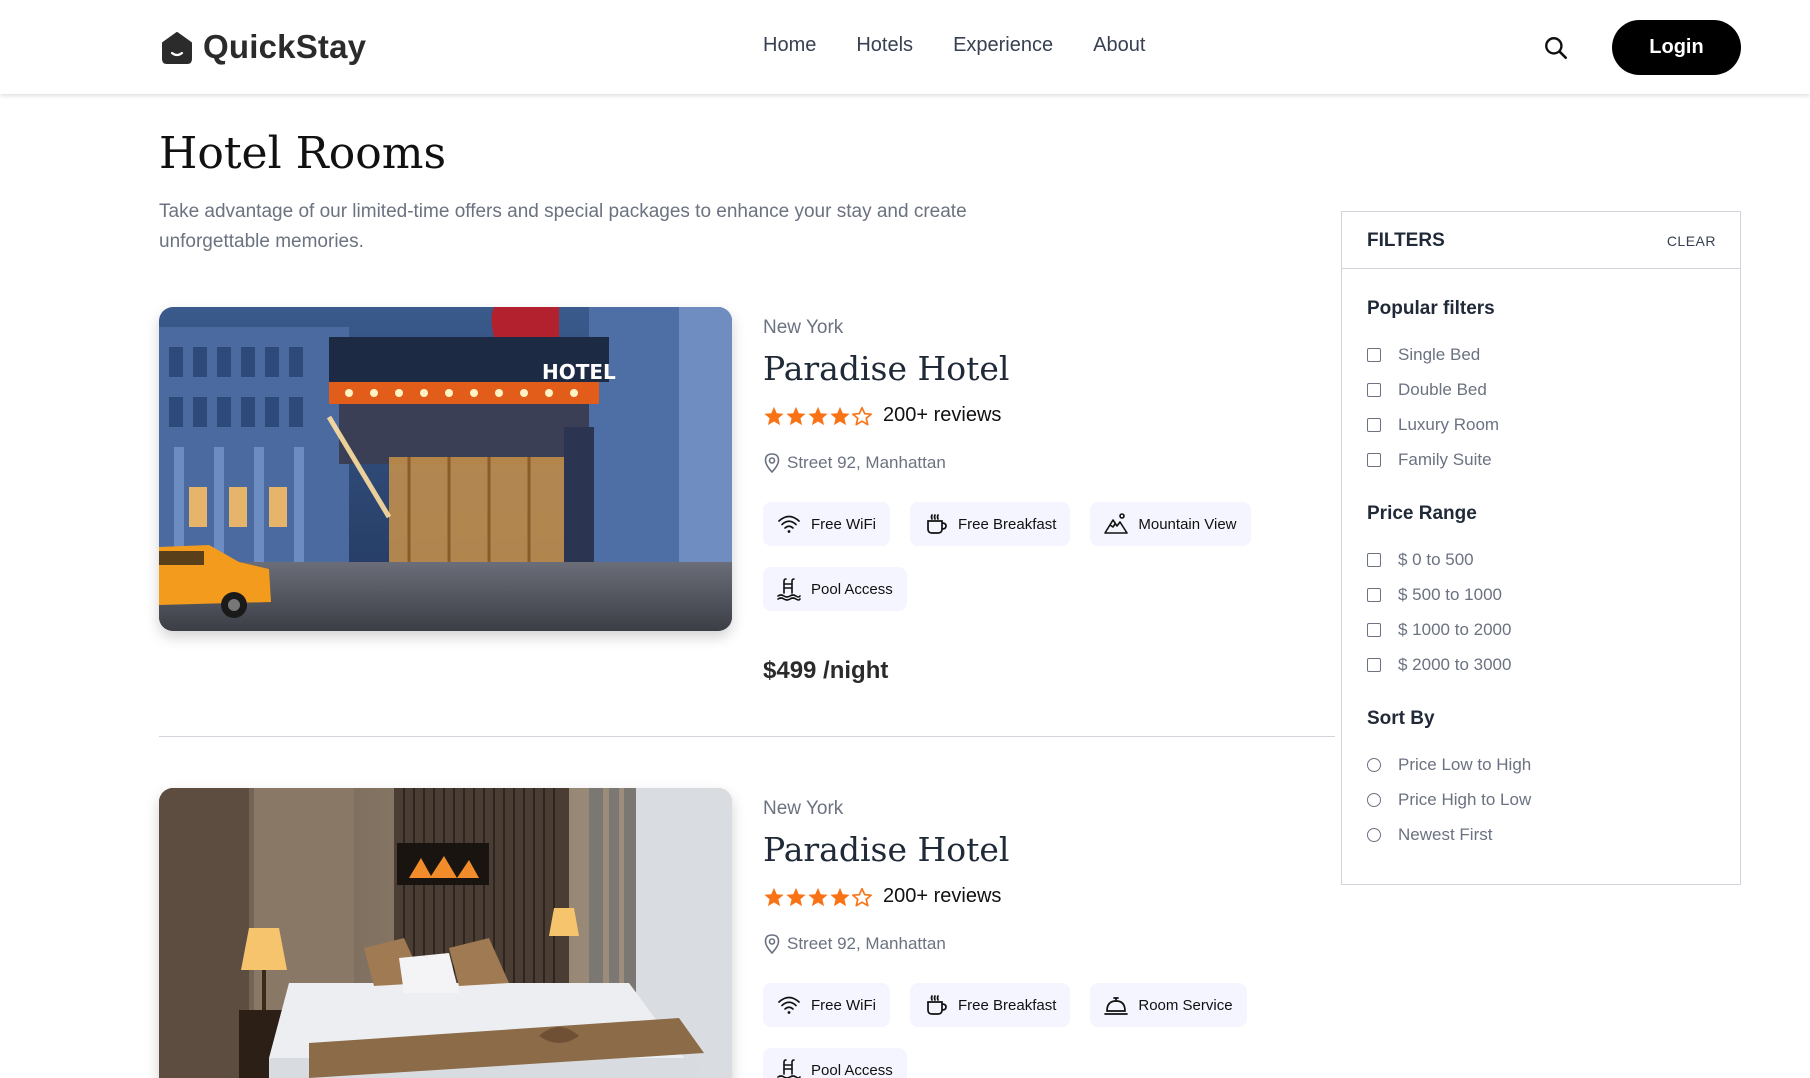 This screenshot has width=1810, height=1078. Describe the element at coordinates (1541, 240) in the screenshot. I see `filters-header: FILTERS CLEAR` at that location.